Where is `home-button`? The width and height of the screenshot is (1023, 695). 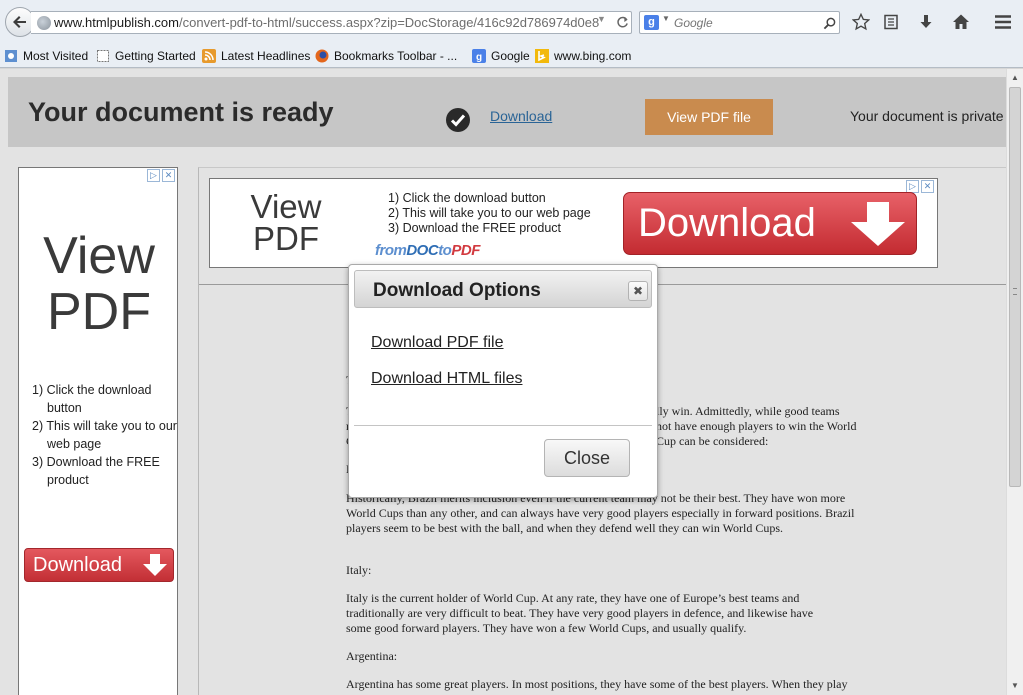 home-button is located at coordinates (961, 22).